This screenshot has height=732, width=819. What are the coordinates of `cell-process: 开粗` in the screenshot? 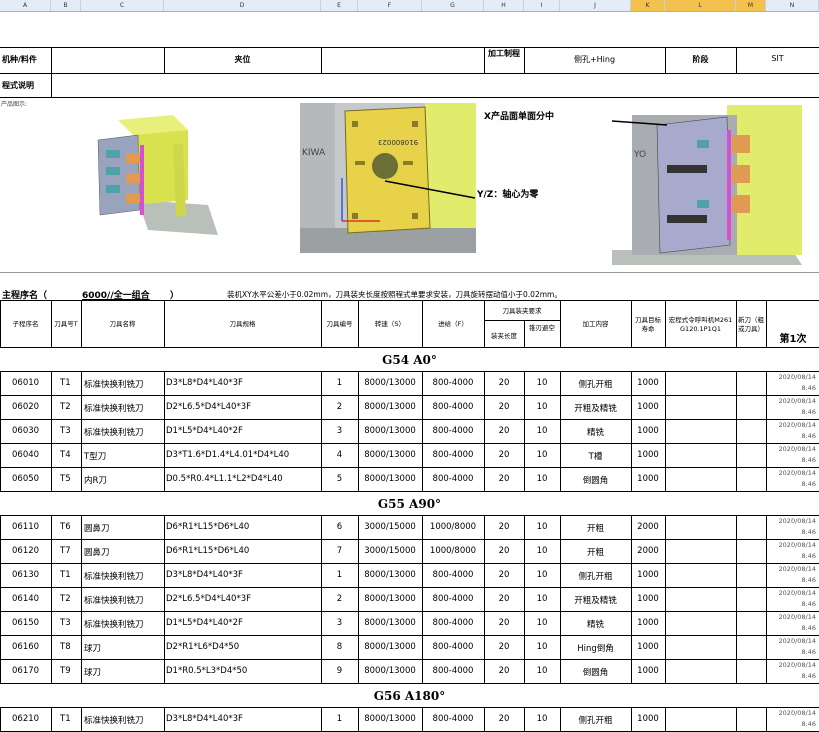 It's located at (595, 553).